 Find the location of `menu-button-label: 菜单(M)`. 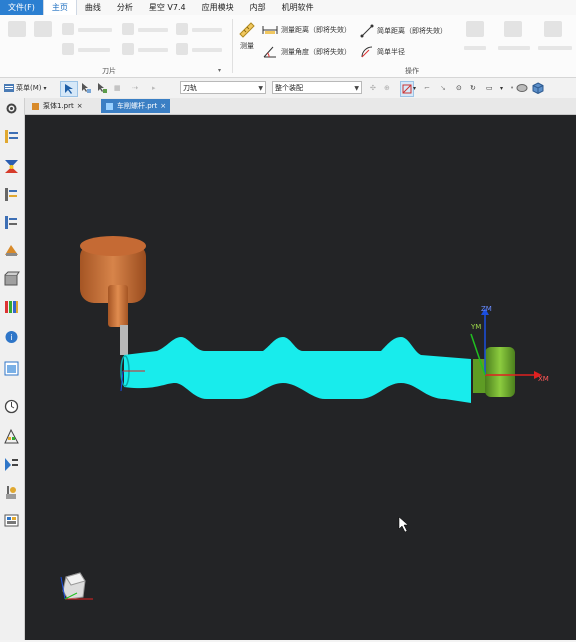

menu-button-label: 菜单(M) is located at coordinates (29, 88).